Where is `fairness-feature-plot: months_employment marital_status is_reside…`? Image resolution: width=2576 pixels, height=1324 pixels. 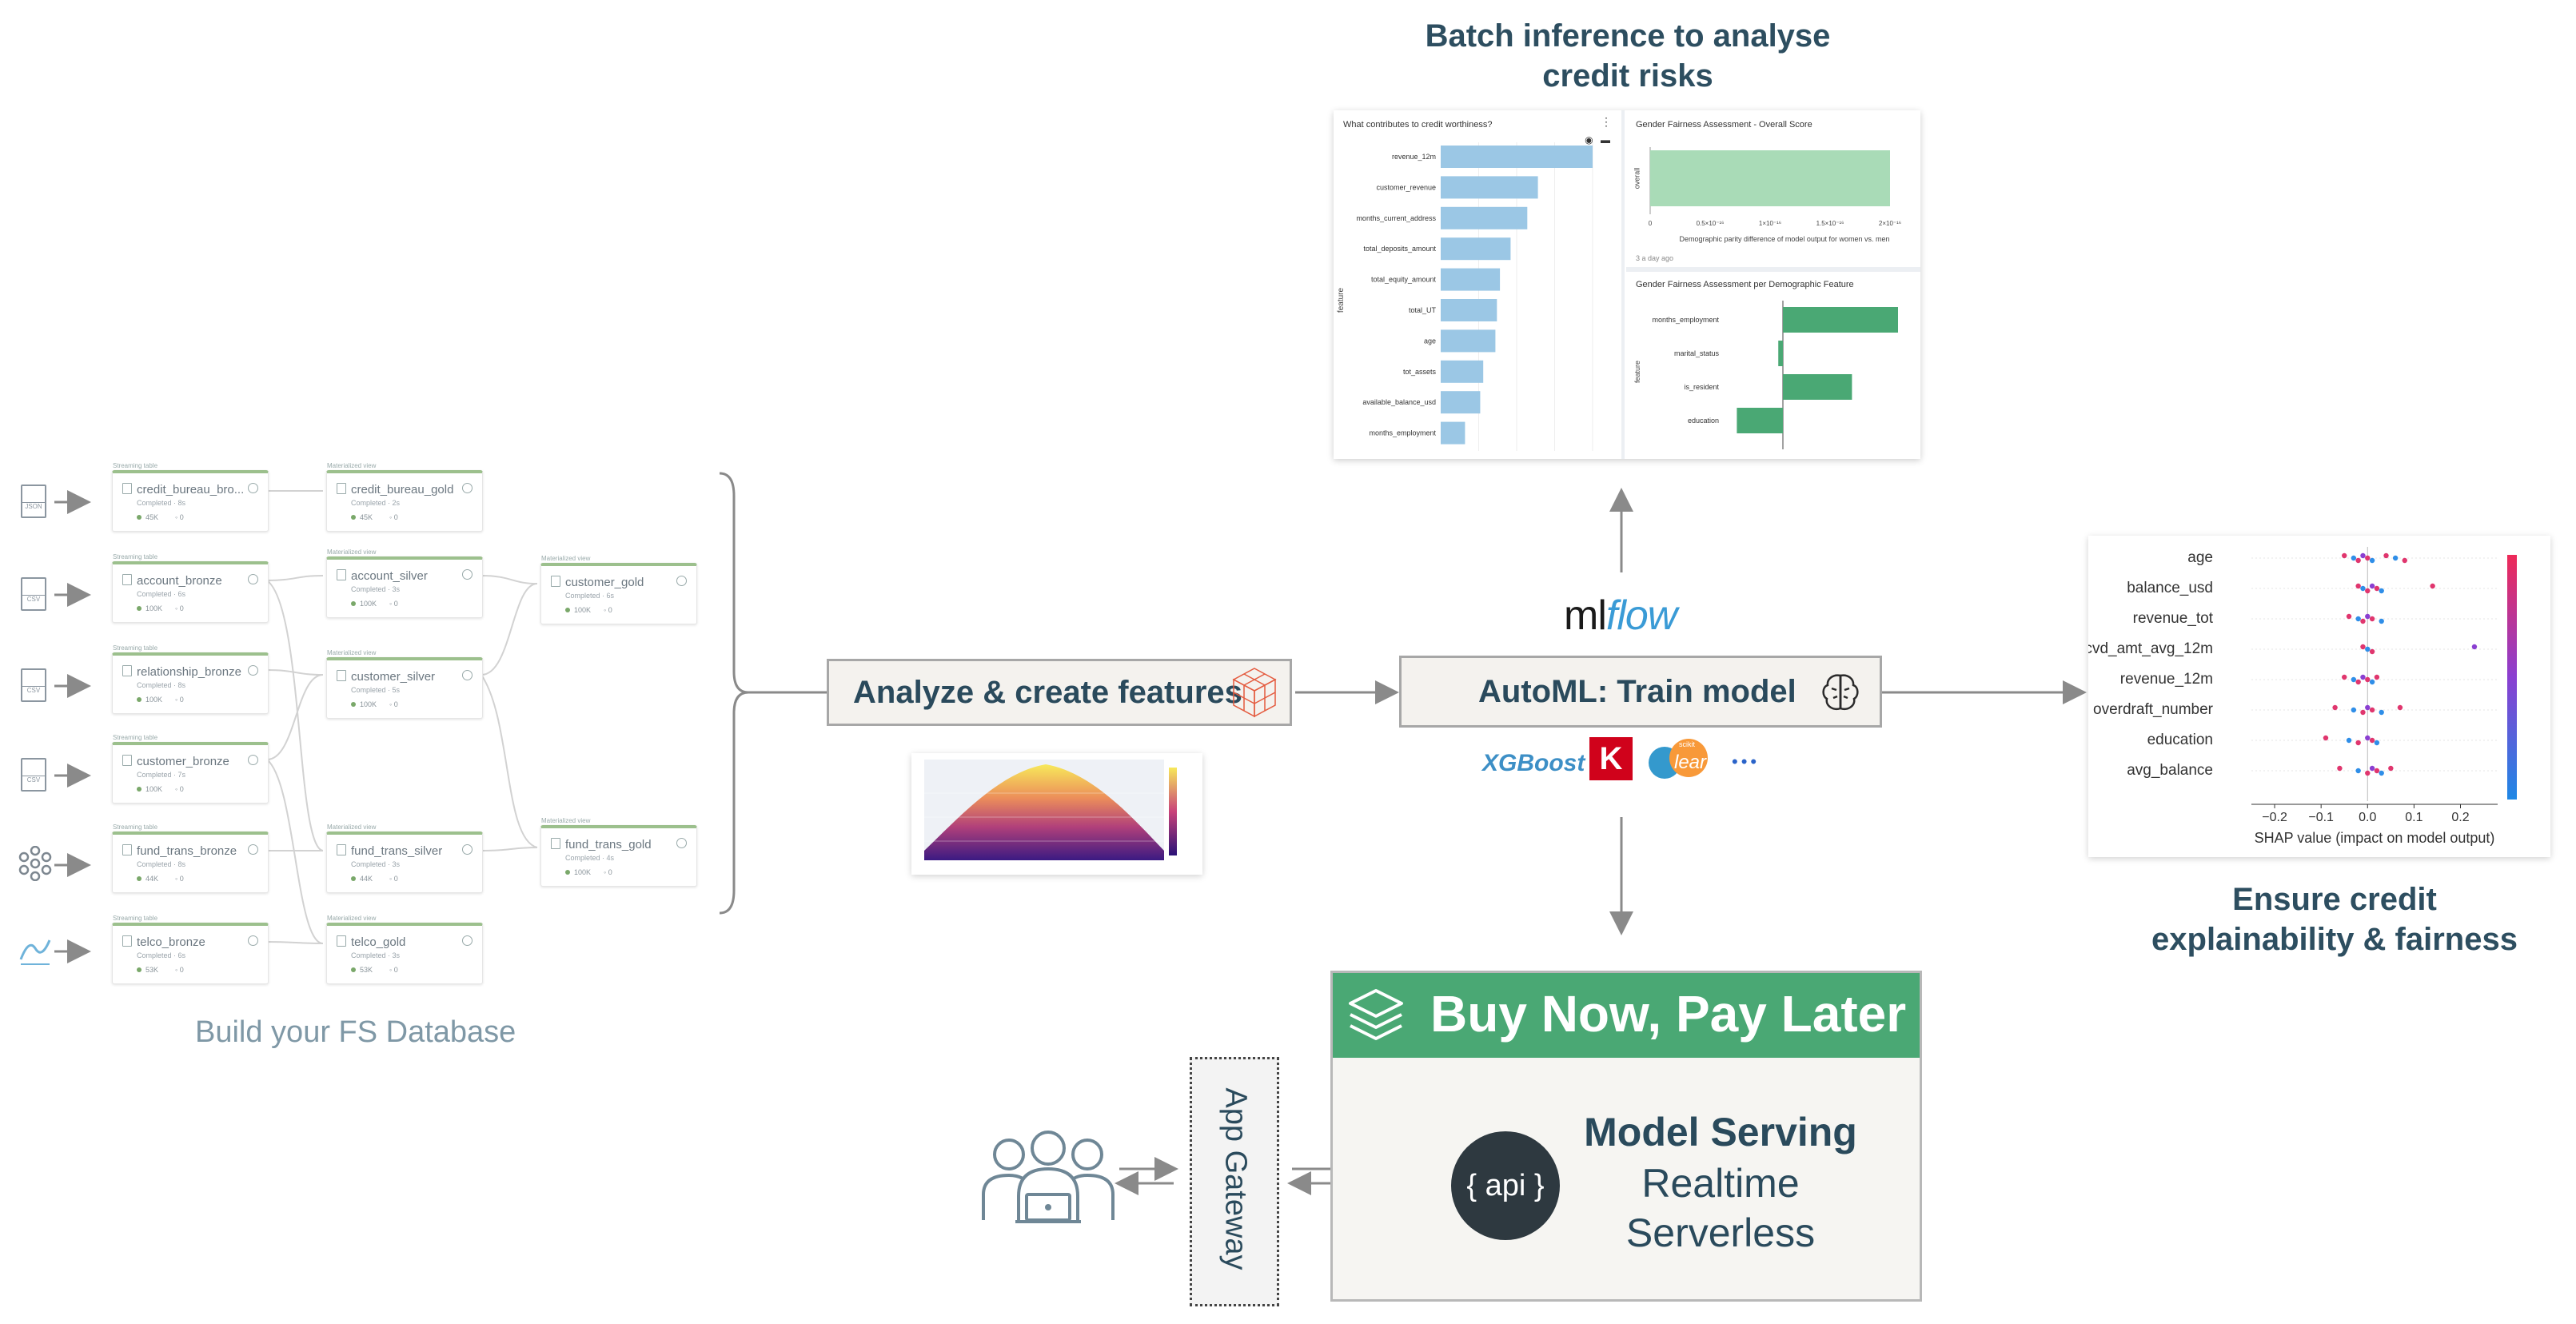 fairness-feature-plot: months_employment marital_status is_reside… is located at coordinates (1775, 375).